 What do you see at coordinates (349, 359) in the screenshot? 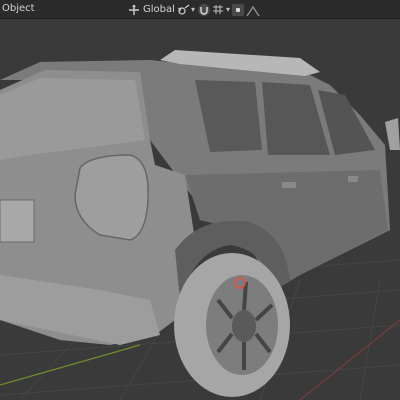
I see `y-axis-line` at bounding box center [349, 359].